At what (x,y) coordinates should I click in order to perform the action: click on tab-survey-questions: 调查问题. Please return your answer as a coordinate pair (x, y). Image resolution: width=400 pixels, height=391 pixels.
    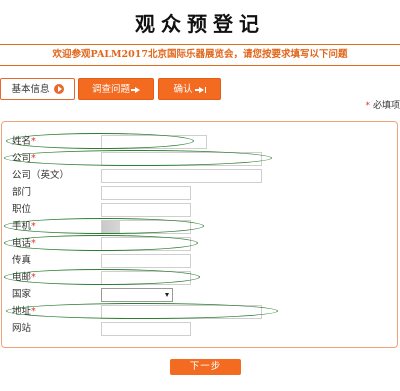
    Looking at the image, I should click on (116, 89).